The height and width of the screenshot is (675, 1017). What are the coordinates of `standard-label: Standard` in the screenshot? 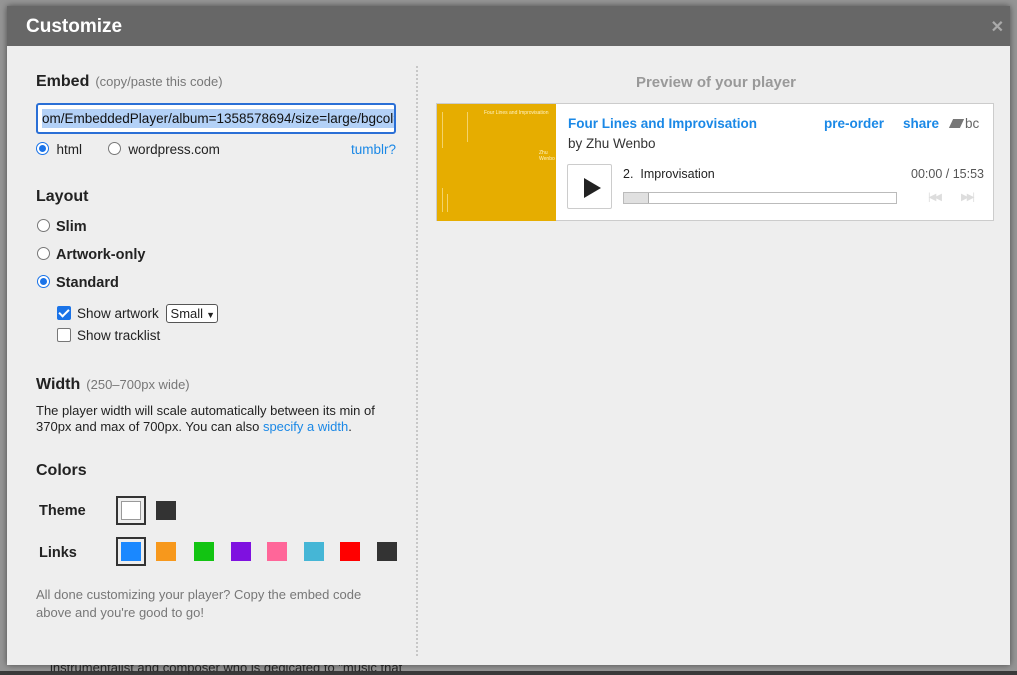 It's located at (87, 283).